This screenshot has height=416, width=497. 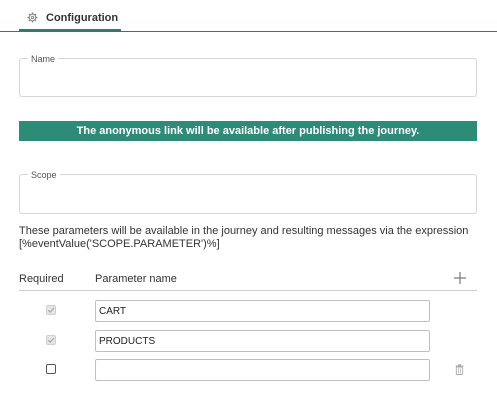 What do you see at coordinates (248, 16) in the screenshot?
I see `tab-bar: Configuration` at bounding box center [248, 16].